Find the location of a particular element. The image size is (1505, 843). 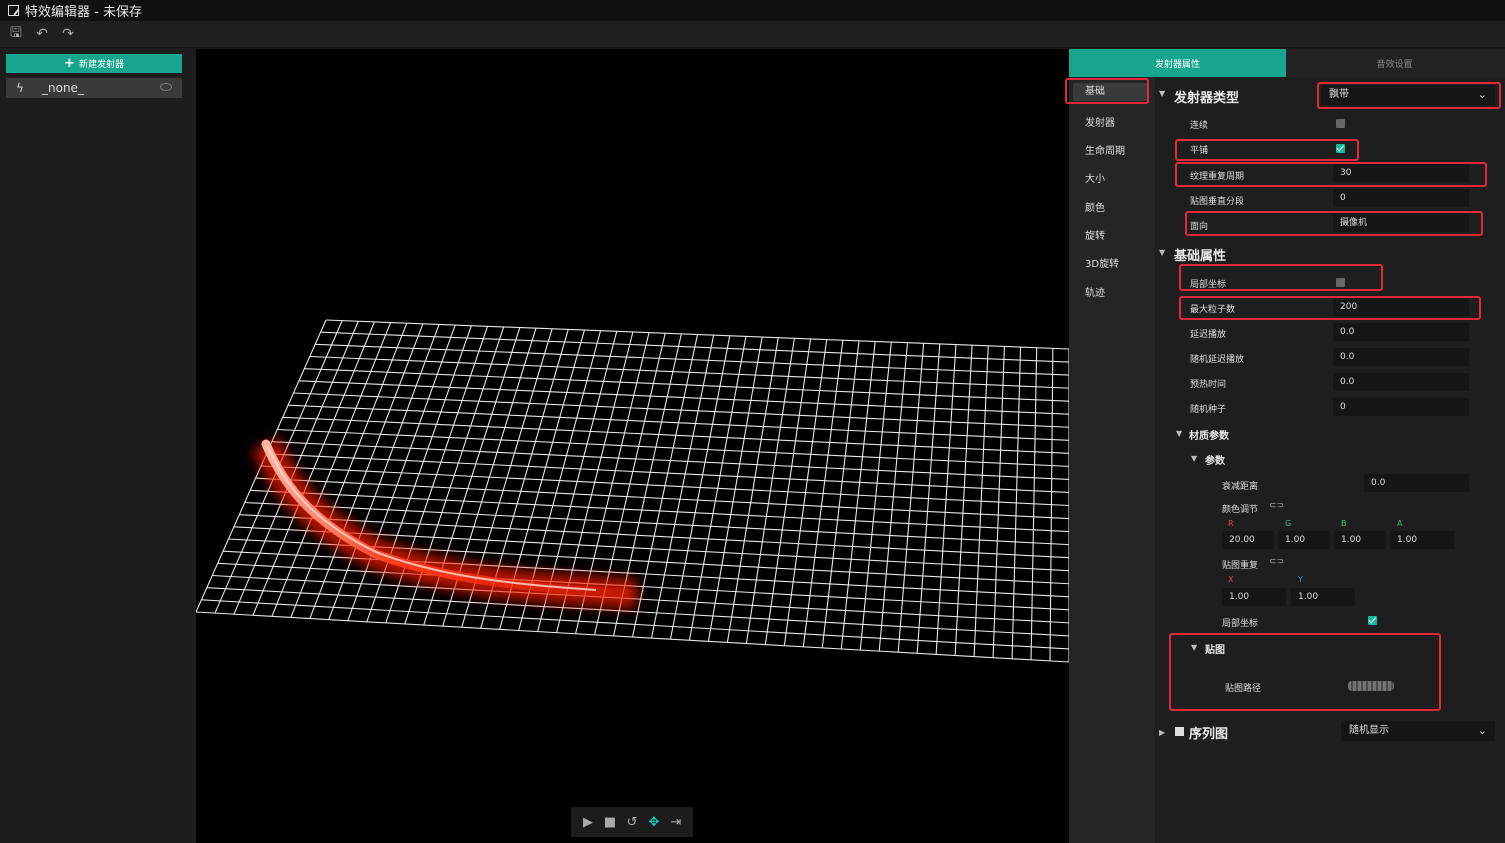

restart-icon: ↺ is located at coordinates (632, 822).